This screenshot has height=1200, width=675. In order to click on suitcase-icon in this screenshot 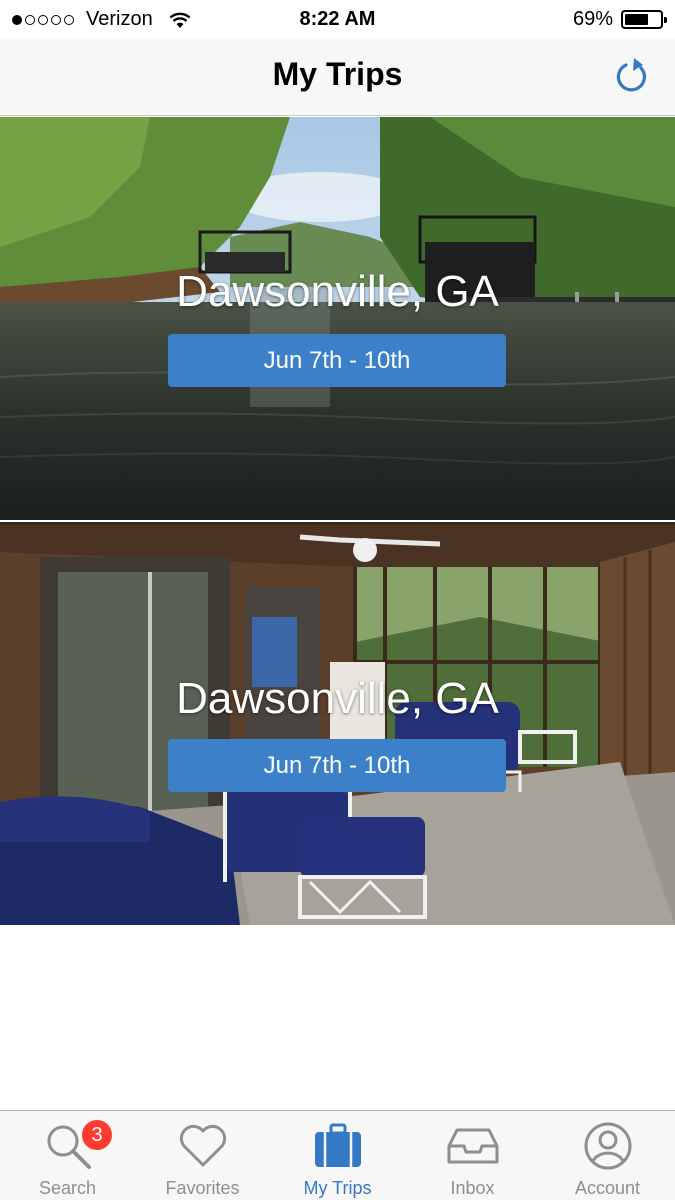, I will do `click(338, 1146)`.